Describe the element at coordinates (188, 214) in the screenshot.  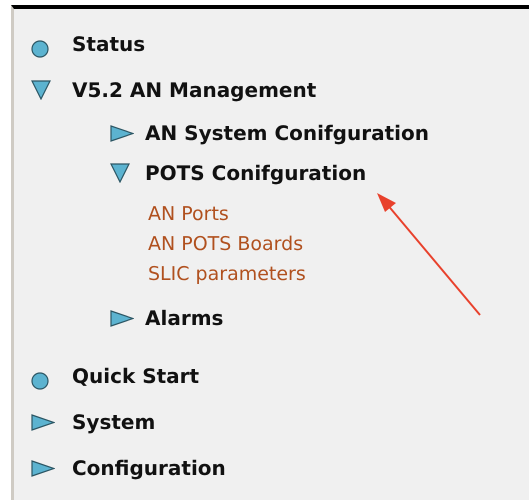
I see `nav-link: AN Ports` at that location.